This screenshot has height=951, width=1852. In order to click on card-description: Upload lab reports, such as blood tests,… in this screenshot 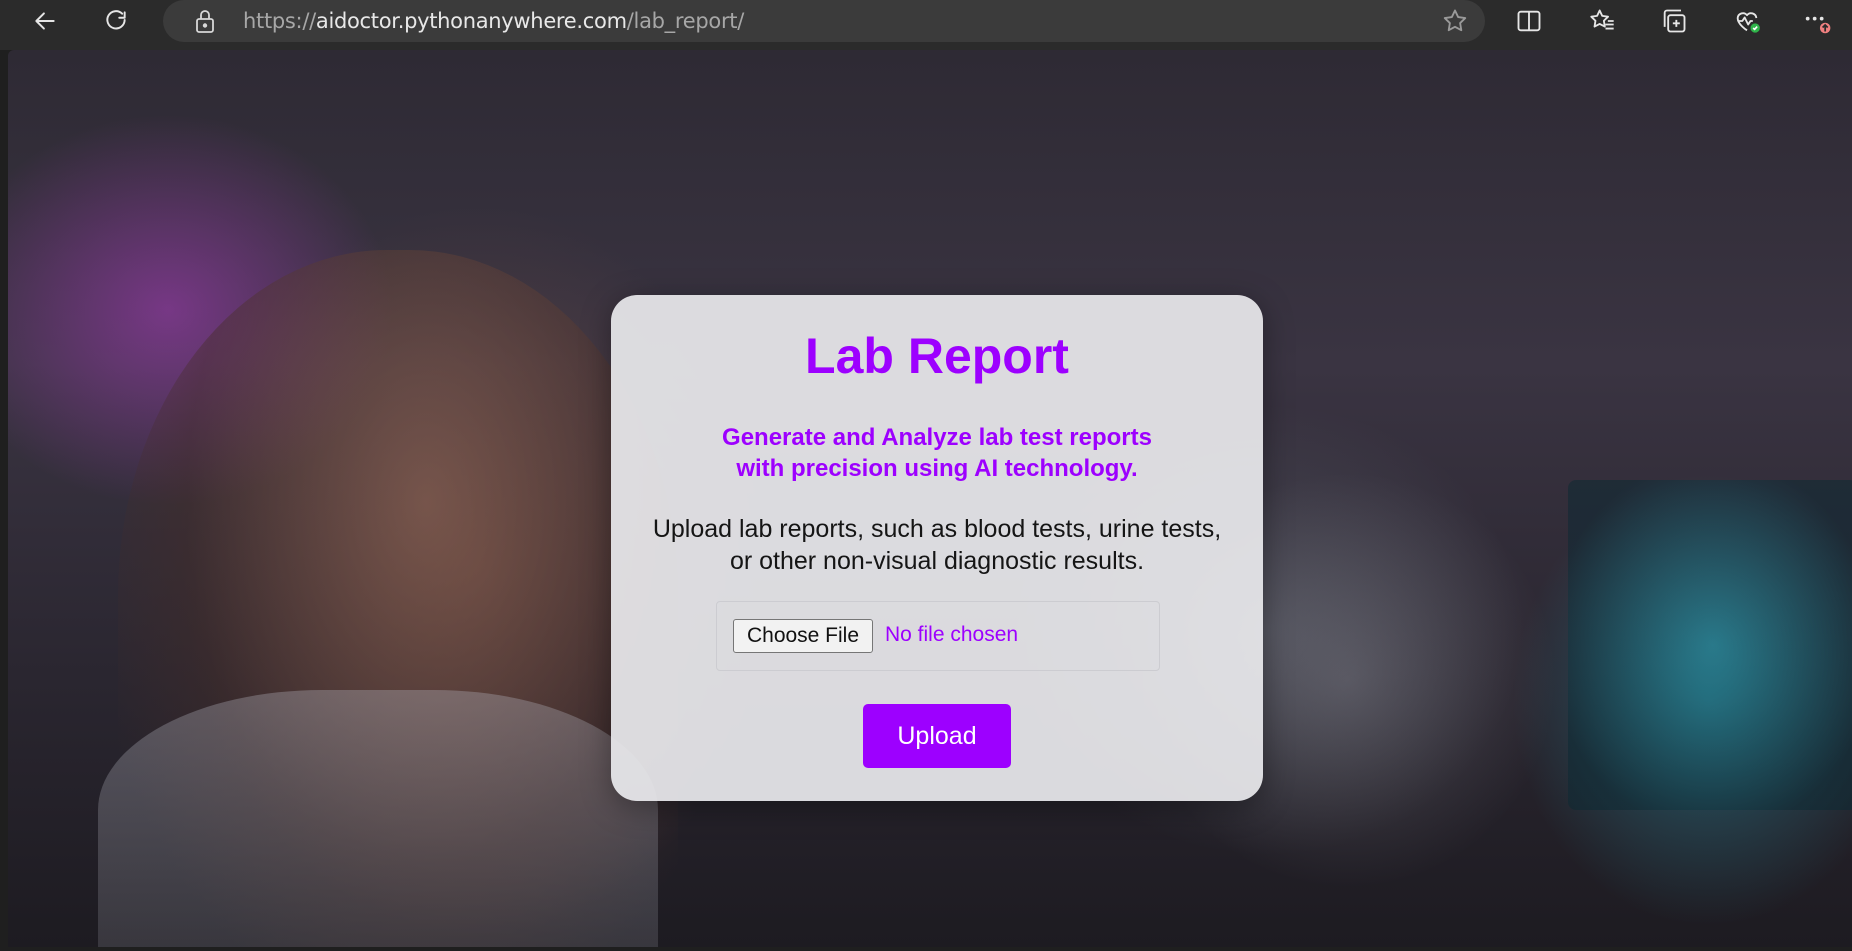, I will do `click(937, 545)`.